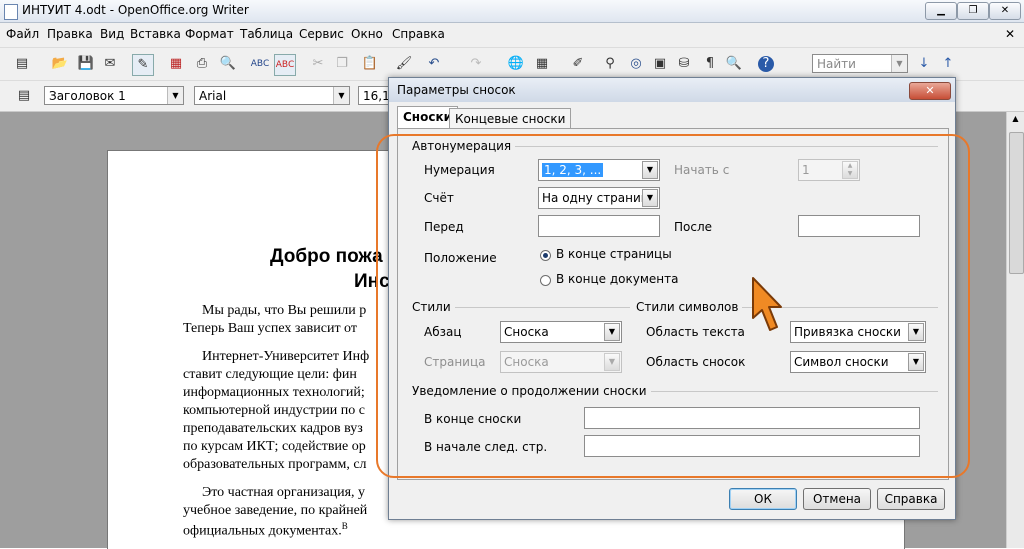  I want to click on doc-line: Теперь Ваш успех зависит от, so click(270, 328).